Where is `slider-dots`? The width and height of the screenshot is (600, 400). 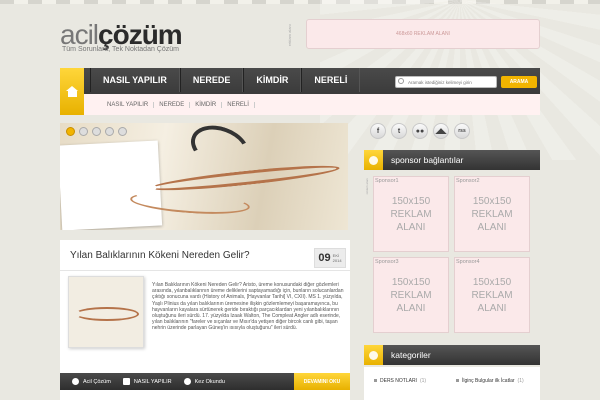
slider-dots is located at coordinates (96, 131).